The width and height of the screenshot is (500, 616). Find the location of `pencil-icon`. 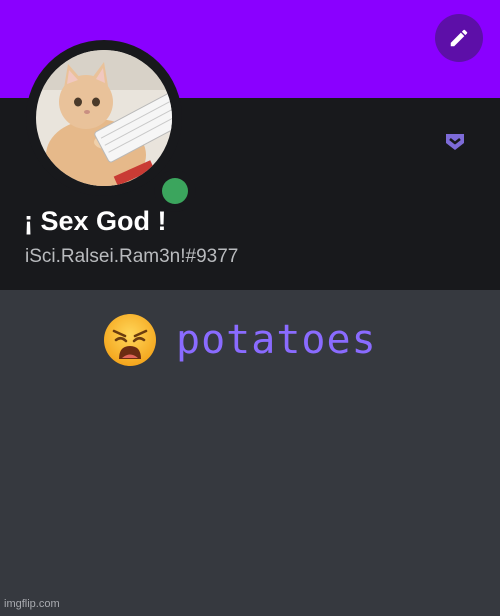

pencil-icon is located at coordinates (459, 38).